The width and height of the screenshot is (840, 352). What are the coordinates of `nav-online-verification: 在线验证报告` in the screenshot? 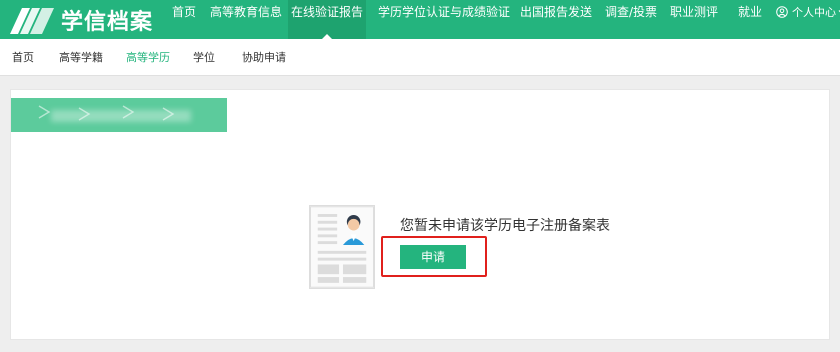 It's located at (327, 19).